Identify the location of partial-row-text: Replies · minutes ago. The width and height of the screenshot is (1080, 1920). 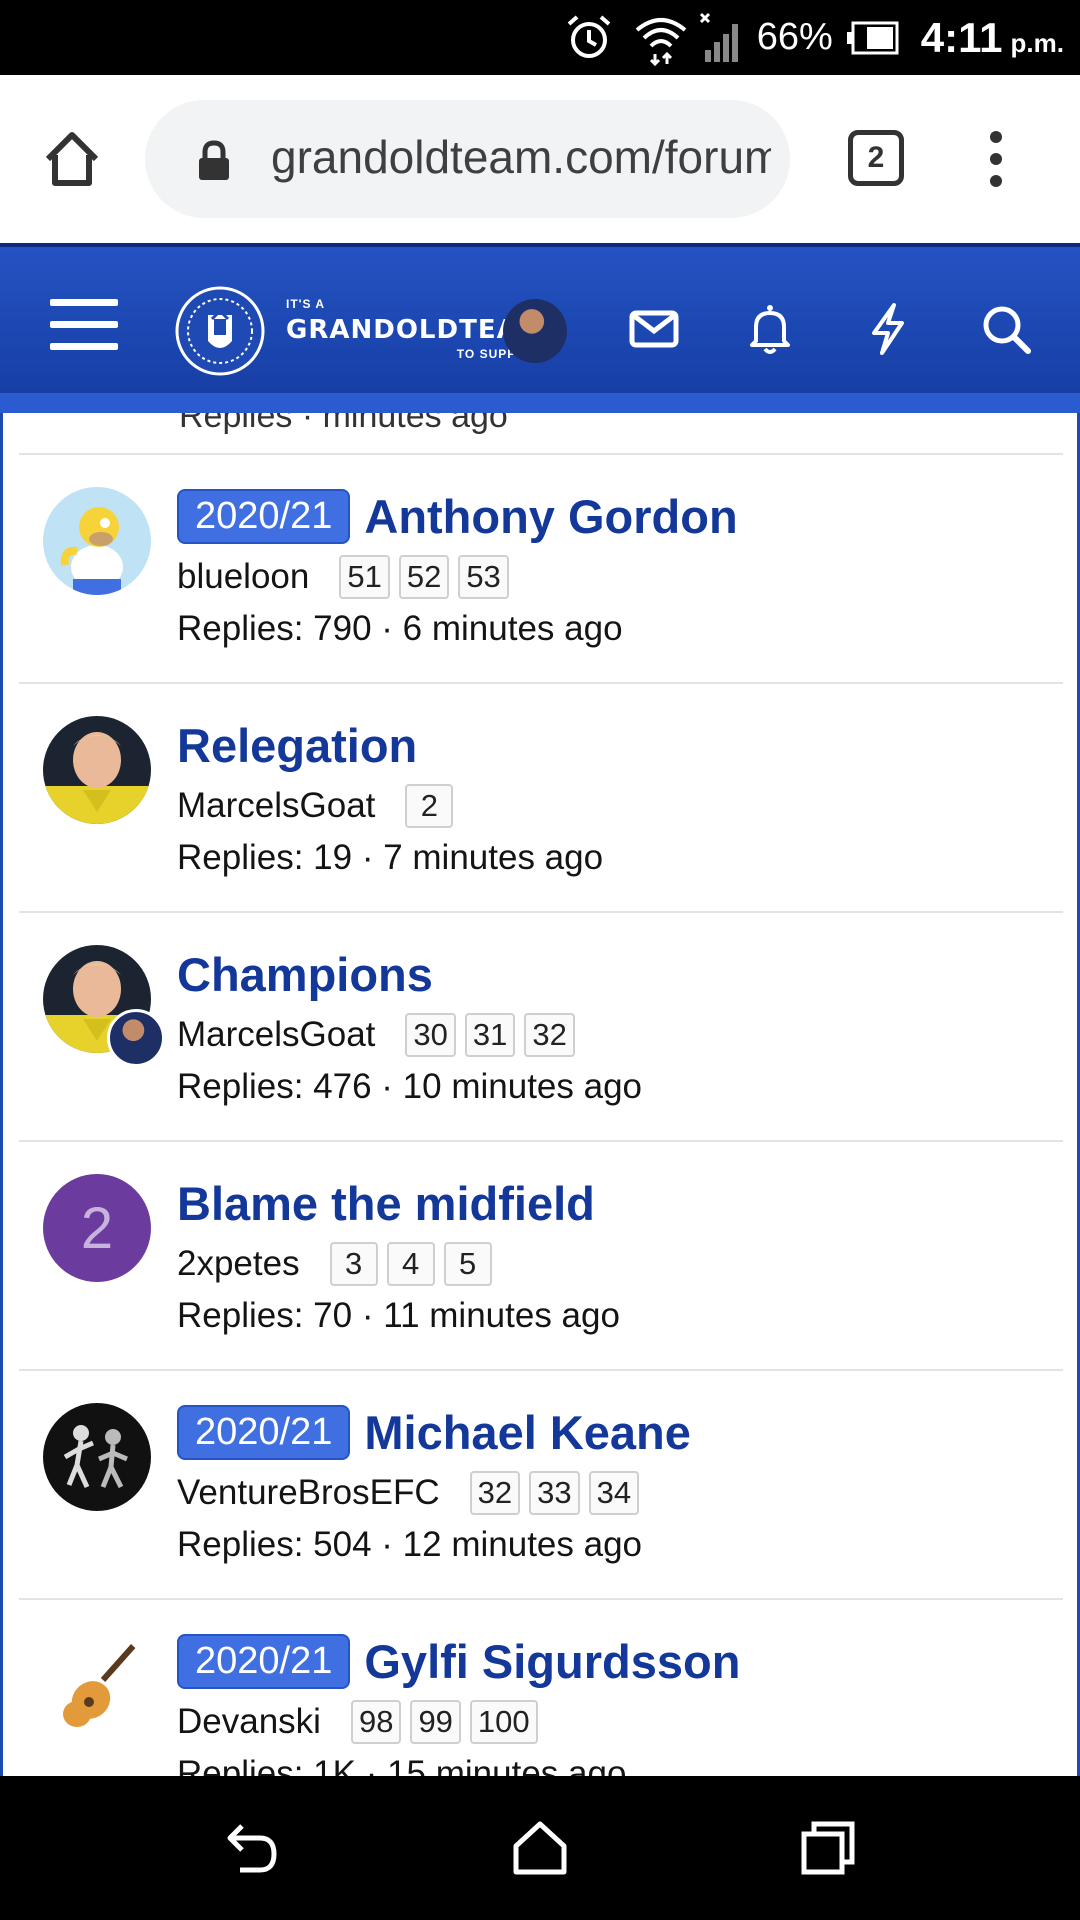
(343, 424).